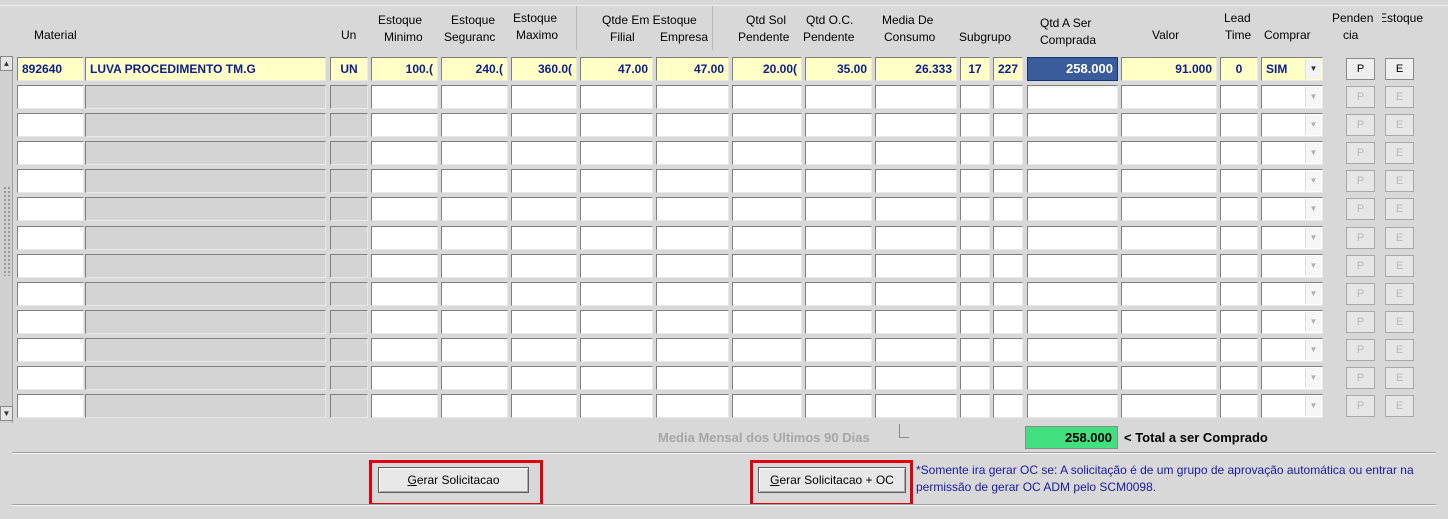 The width and height of the screenshot is (1448, 519). Describe the element at coordinates (832, 480) in the screenshot. I see `gerar-solicitacao-oc-button: Gerar Solicitacao + OC` at that location.